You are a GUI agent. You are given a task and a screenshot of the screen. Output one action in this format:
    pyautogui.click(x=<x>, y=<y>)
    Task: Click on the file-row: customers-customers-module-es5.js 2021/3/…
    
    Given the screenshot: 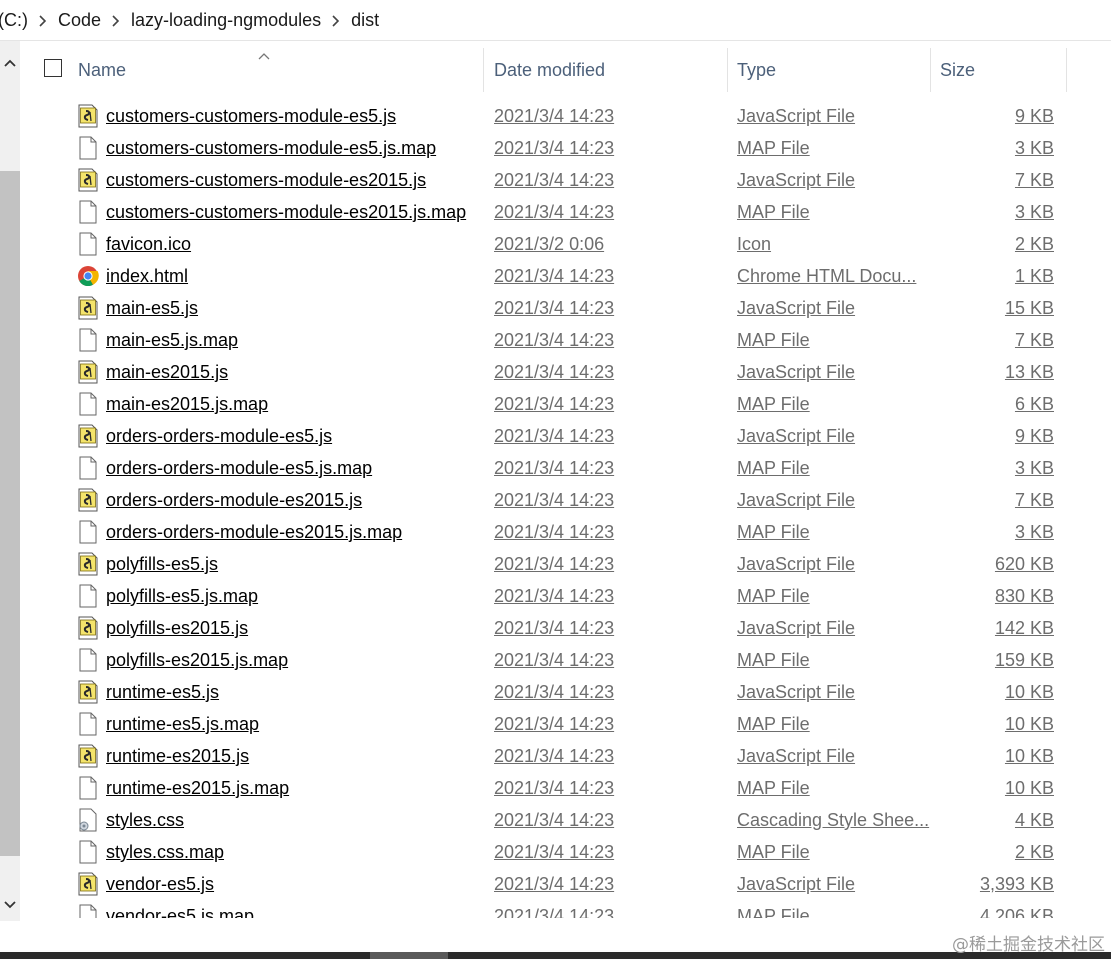 What is the action you would take?
    pyautogui.click(x=565, y=116)
    